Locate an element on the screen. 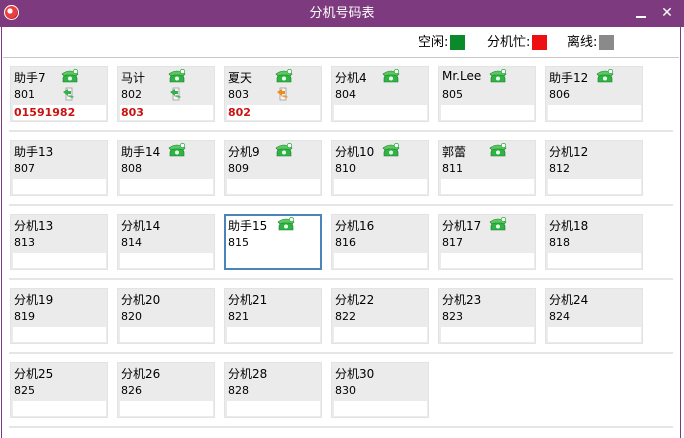 Image resolution: width=684 pixels, height=438 pixels. extension-card-826: 分机26 826 is located at coordinates (166, 390).